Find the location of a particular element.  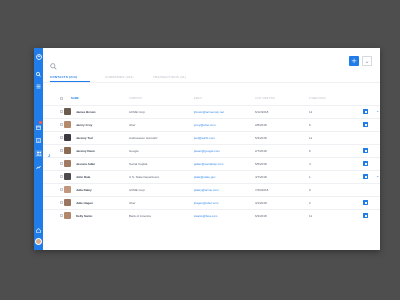

avatar is located at coordinates (38, 241).